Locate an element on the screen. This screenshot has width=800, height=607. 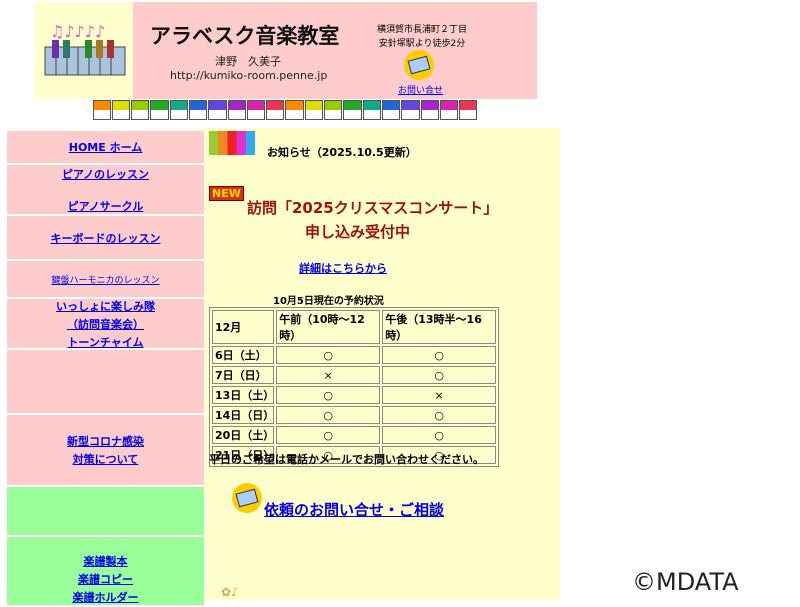
date-cell: 20日（土） is located at coordinates (243, 435).